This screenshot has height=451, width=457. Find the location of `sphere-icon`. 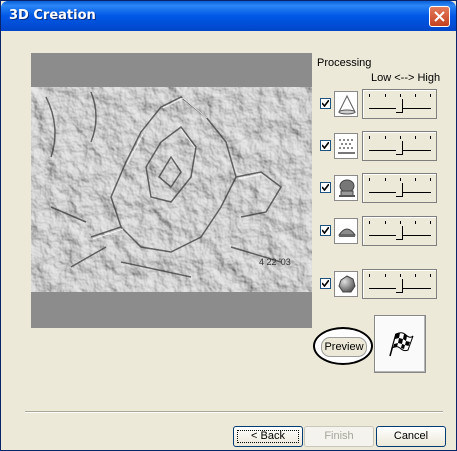

sphere-icon is located at coordinates (346, 284).